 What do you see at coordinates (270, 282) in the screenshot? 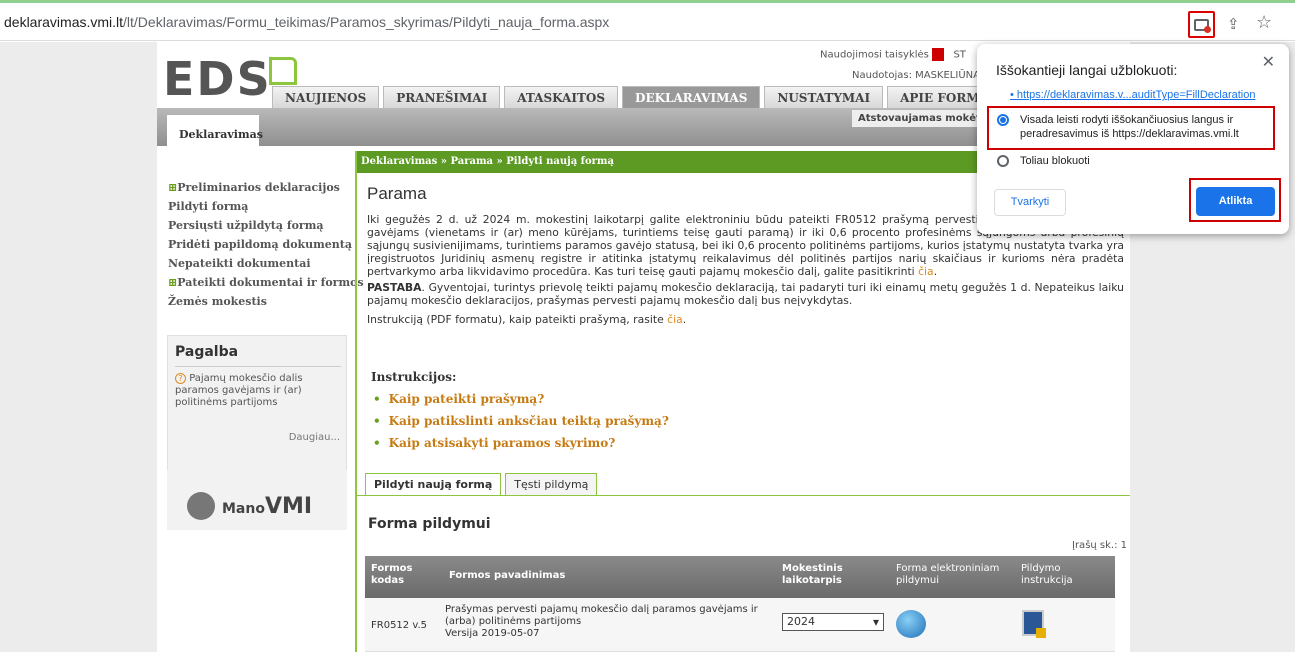
I see `sidebar-item-label: Pateikti dokumentai ir formos` at bounding box center [270, 282].